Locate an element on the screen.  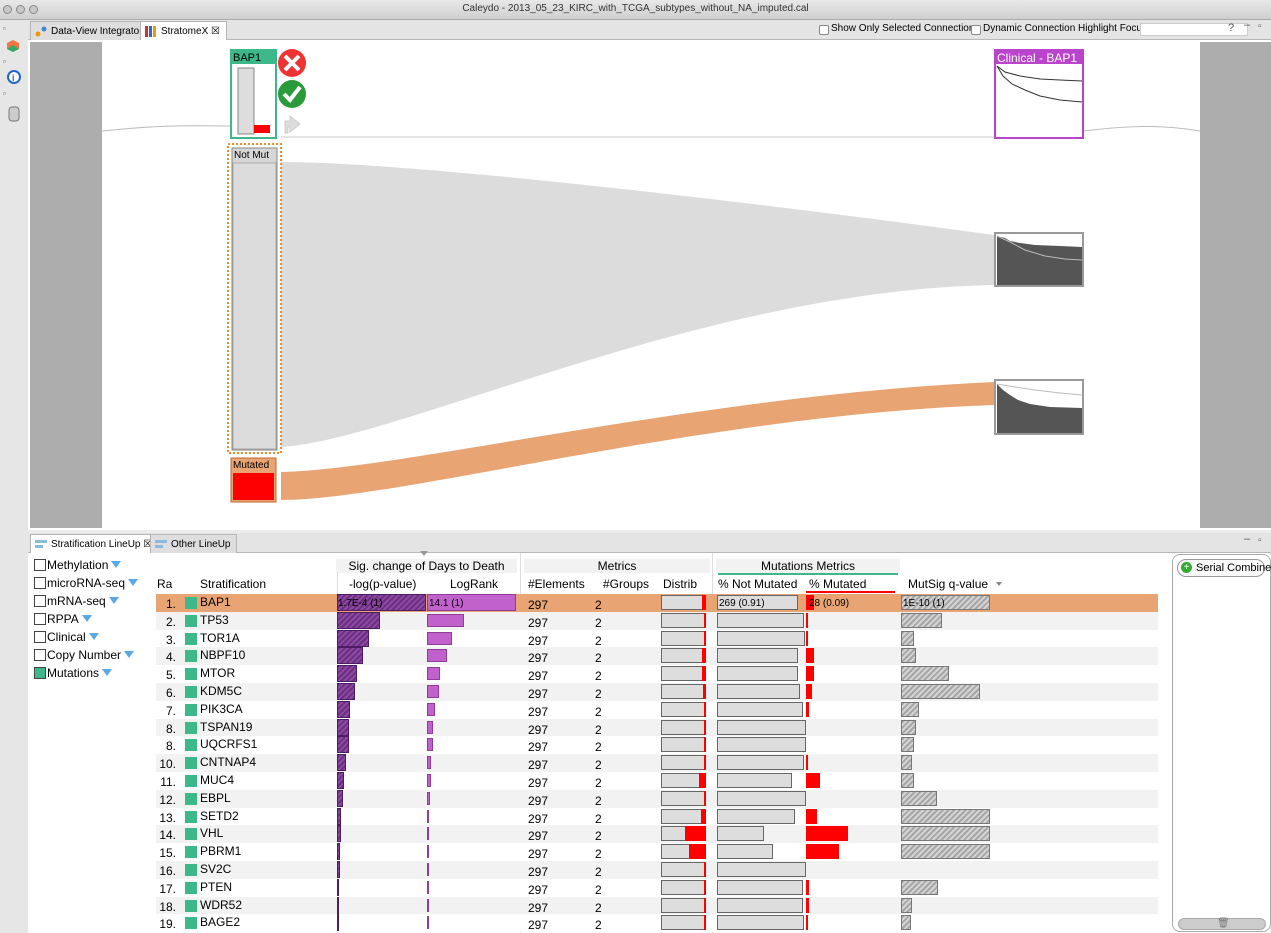
table-row: 6. KDM5C 297 2 is located at coordinates (657, 692).